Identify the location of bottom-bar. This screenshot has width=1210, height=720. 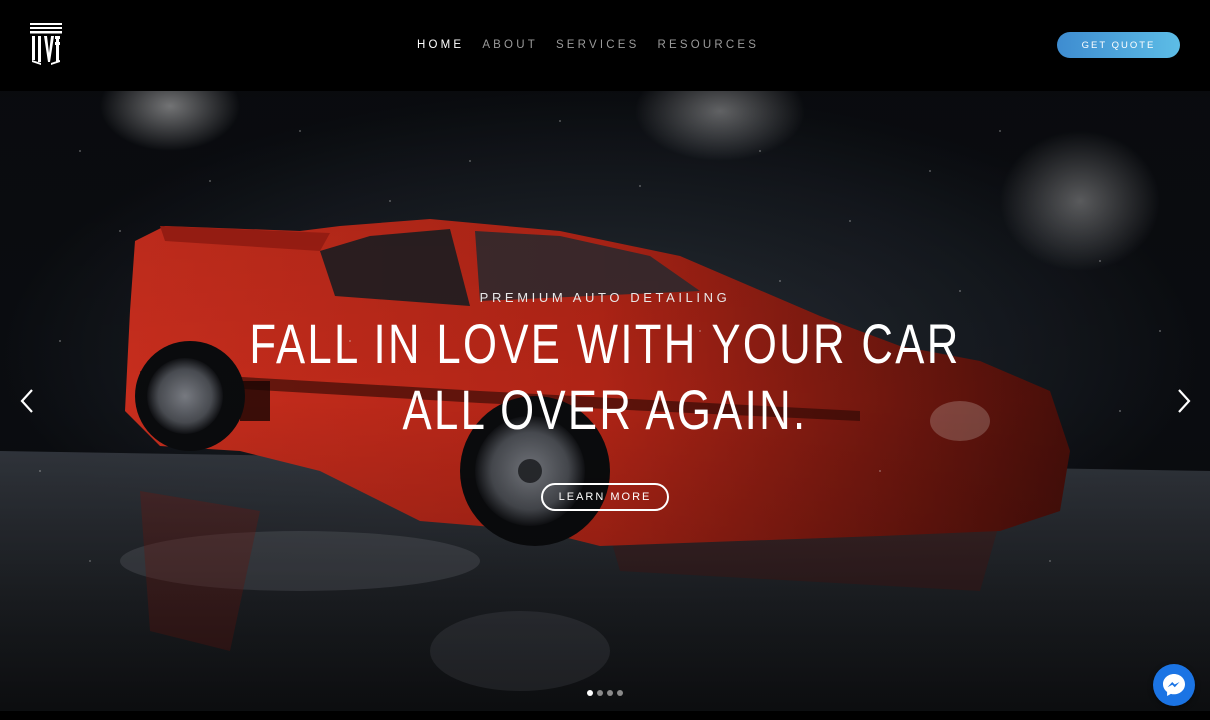
(605, 715).